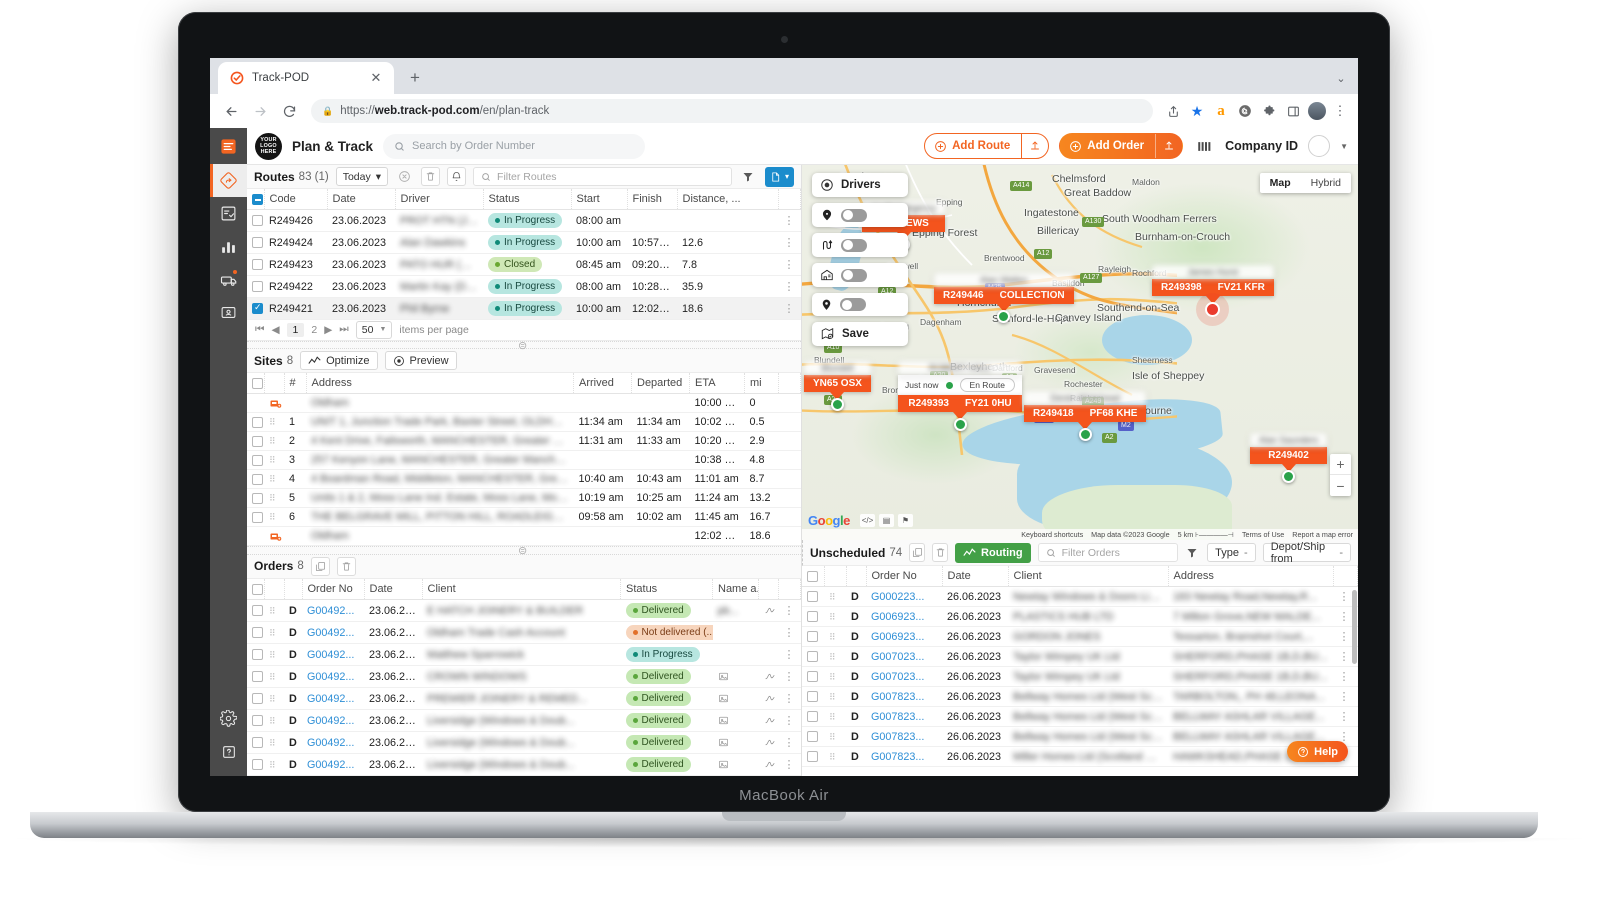 Image resolution: width=1600 pixels, height=900 pixels. What do you see at coordinates (904, 576) in the screenshot?
I see `col-order-no: Order No` at bounding box center [904, 576].